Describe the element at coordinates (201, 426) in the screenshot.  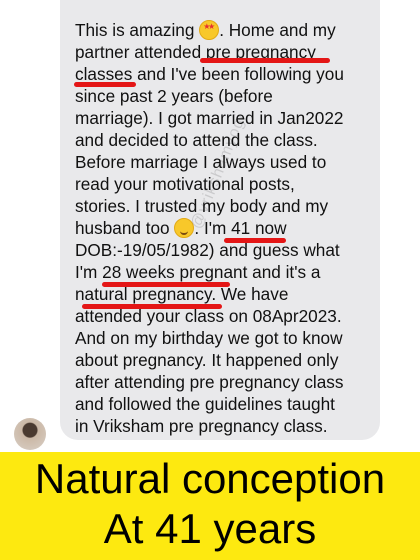
I see `message-line: in Vriksham pre pregnancy class.` at that location.